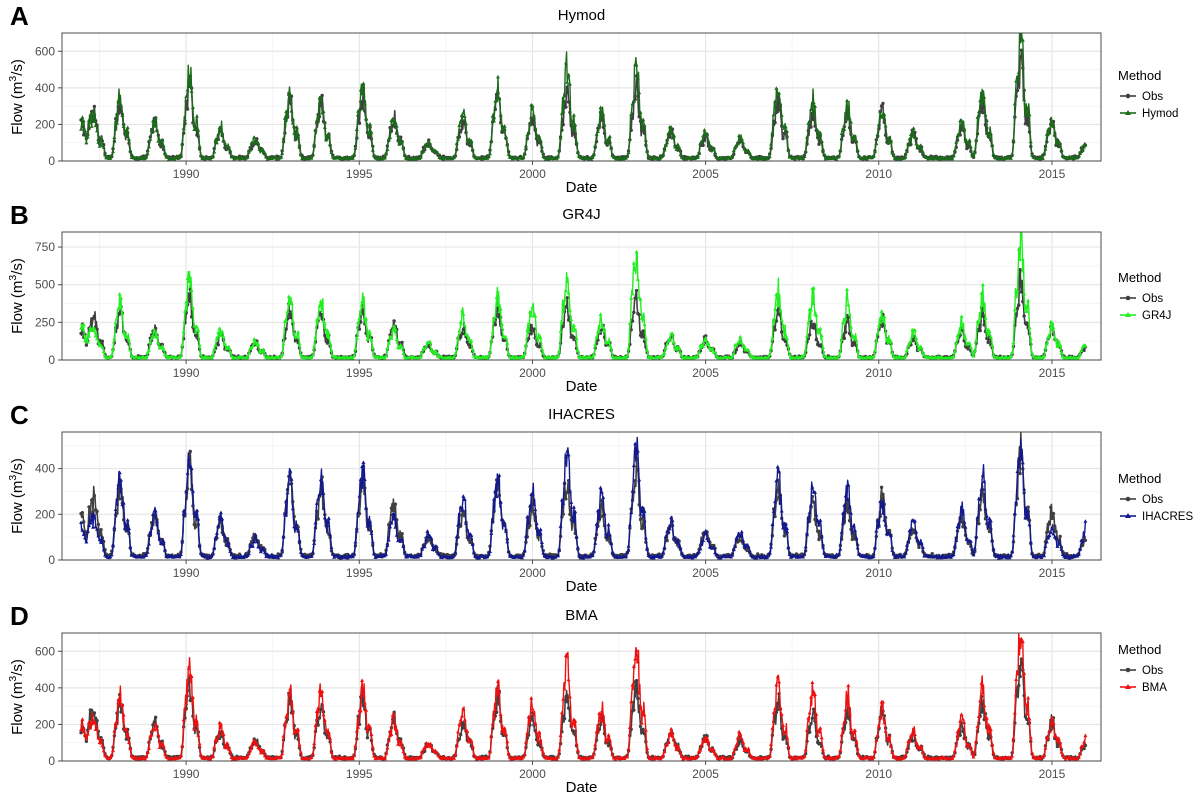 Image resolution: width=1200 pixels, height=803 pixels. I want to click on y-tick-label: 500, so click(45, 285).